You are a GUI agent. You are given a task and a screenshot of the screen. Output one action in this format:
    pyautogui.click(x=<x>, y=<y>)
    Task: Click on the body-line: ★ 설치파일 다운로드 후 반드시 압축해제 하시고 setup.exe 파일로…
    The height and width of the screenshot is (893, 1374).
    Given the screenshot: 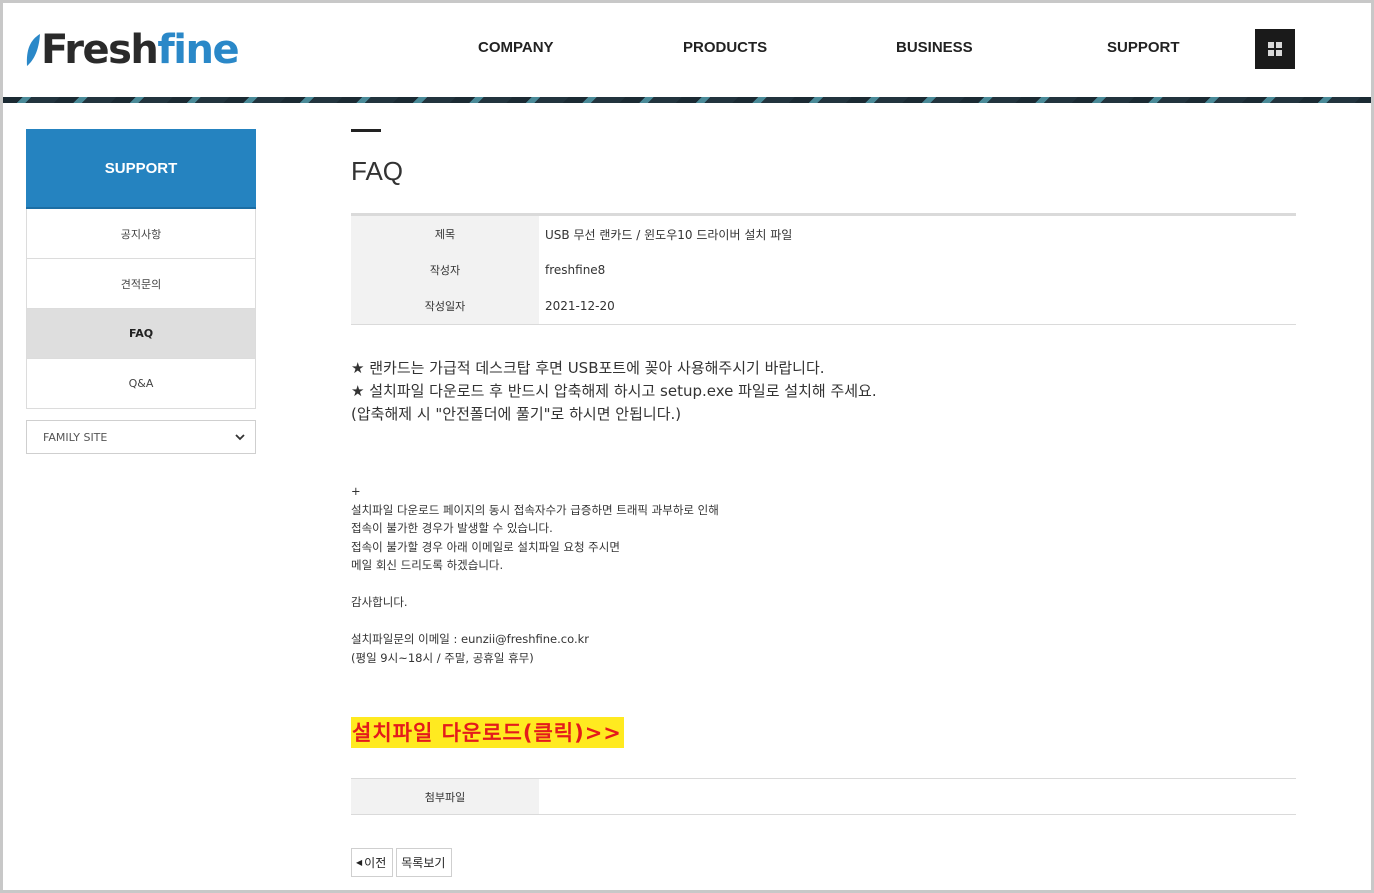 What is the action you would take?
    pyautogui.click(x=614, y=391)
    